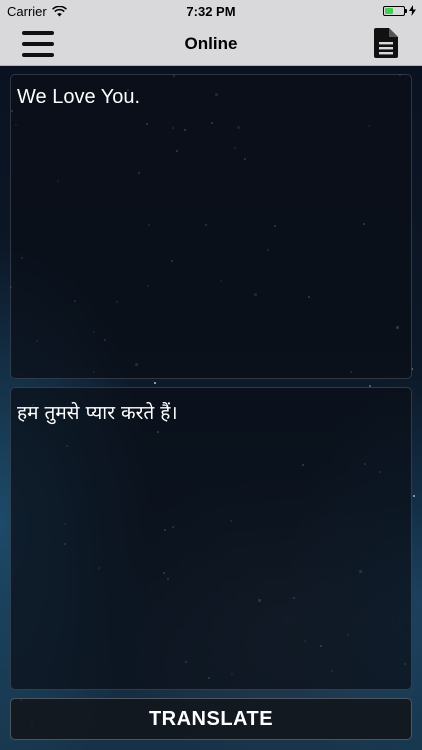  I want to click on navigation-bar: Online, so click(211, 44).